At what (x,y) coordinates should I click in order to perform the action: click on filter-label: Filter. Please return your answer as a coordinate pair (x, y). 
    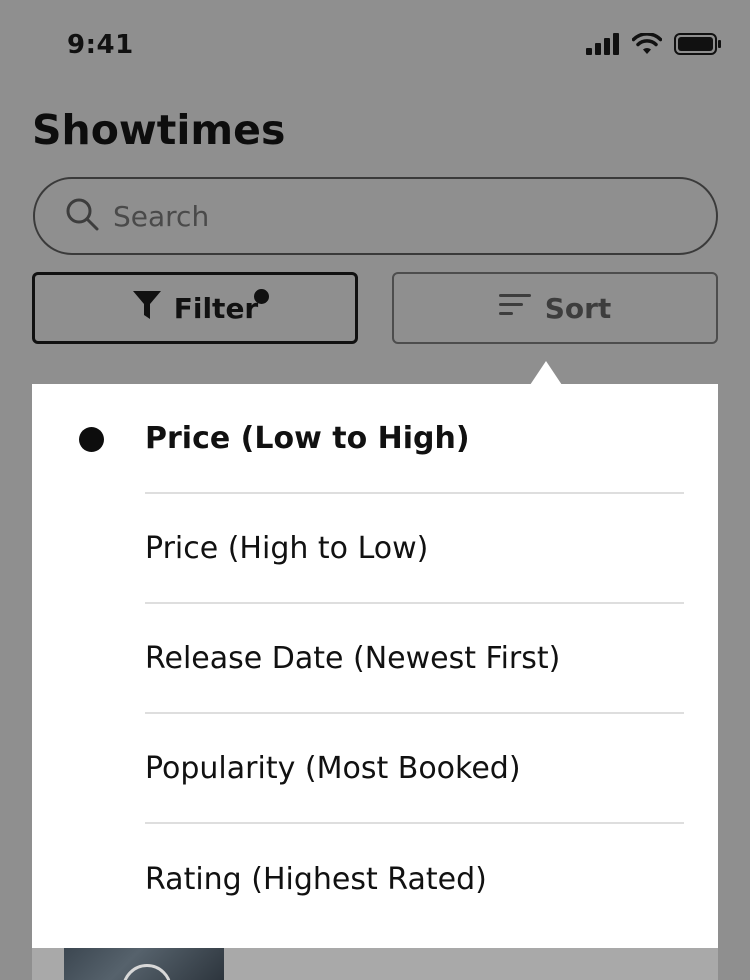
    Looking at the image, I should click on (216, 308).